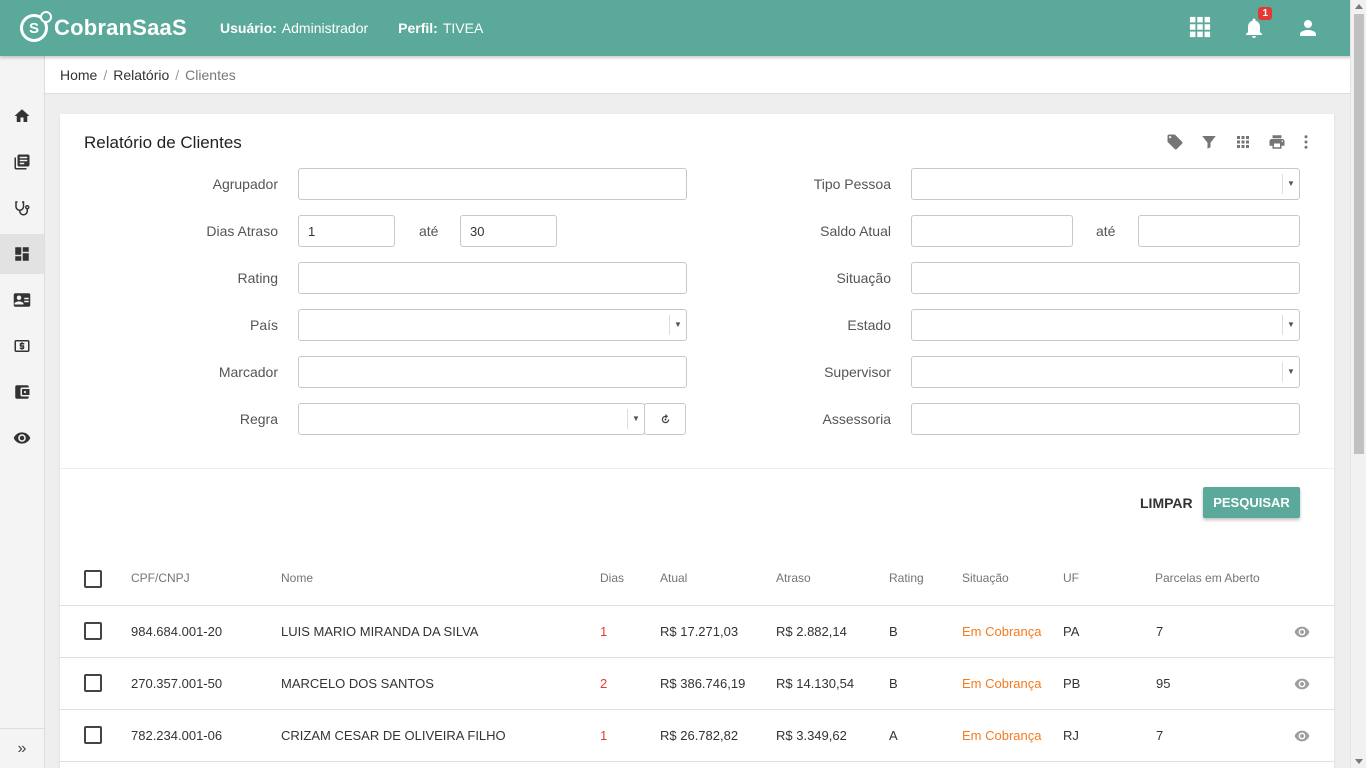  What do you see at coordinates (985, 578) in the screenshot?
I see `column-header-situacao: Situação` at bounding box center [985, 578].